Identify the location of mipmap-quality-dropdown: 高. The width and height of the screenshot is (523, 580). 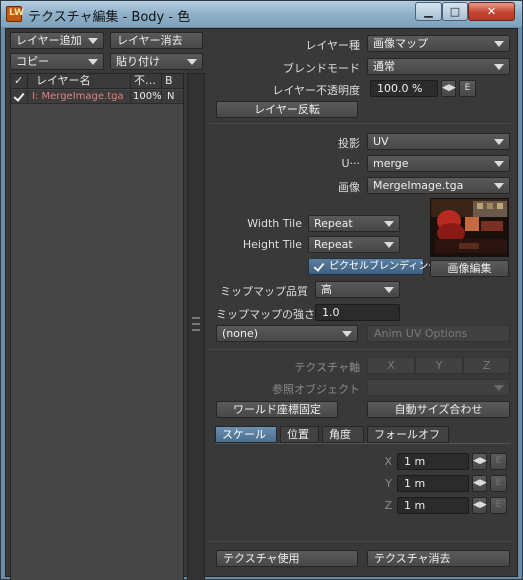
(357, 289).